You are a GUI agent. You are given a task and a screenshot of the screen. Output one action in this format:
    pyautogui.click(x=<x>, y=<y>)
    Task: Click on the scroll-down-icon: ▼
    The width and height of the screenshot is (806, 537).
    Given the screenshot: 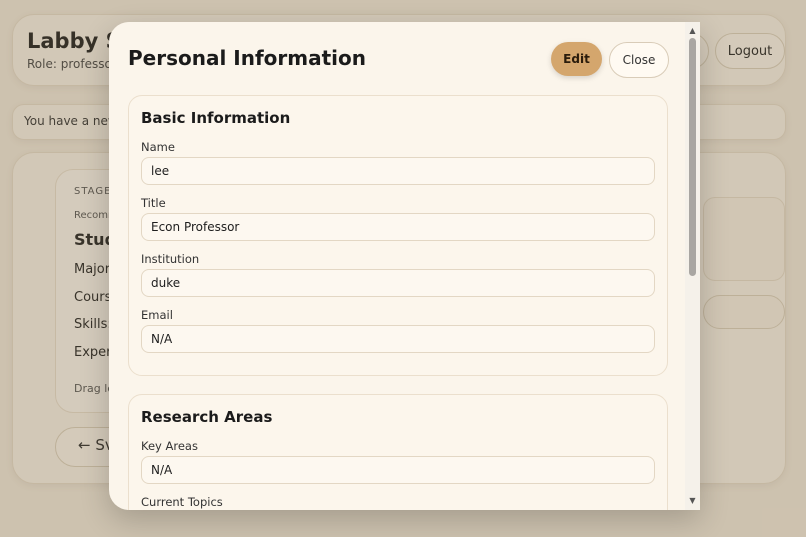 What is the action you would take?
    pyautogui.click(x=692, y=501)
    